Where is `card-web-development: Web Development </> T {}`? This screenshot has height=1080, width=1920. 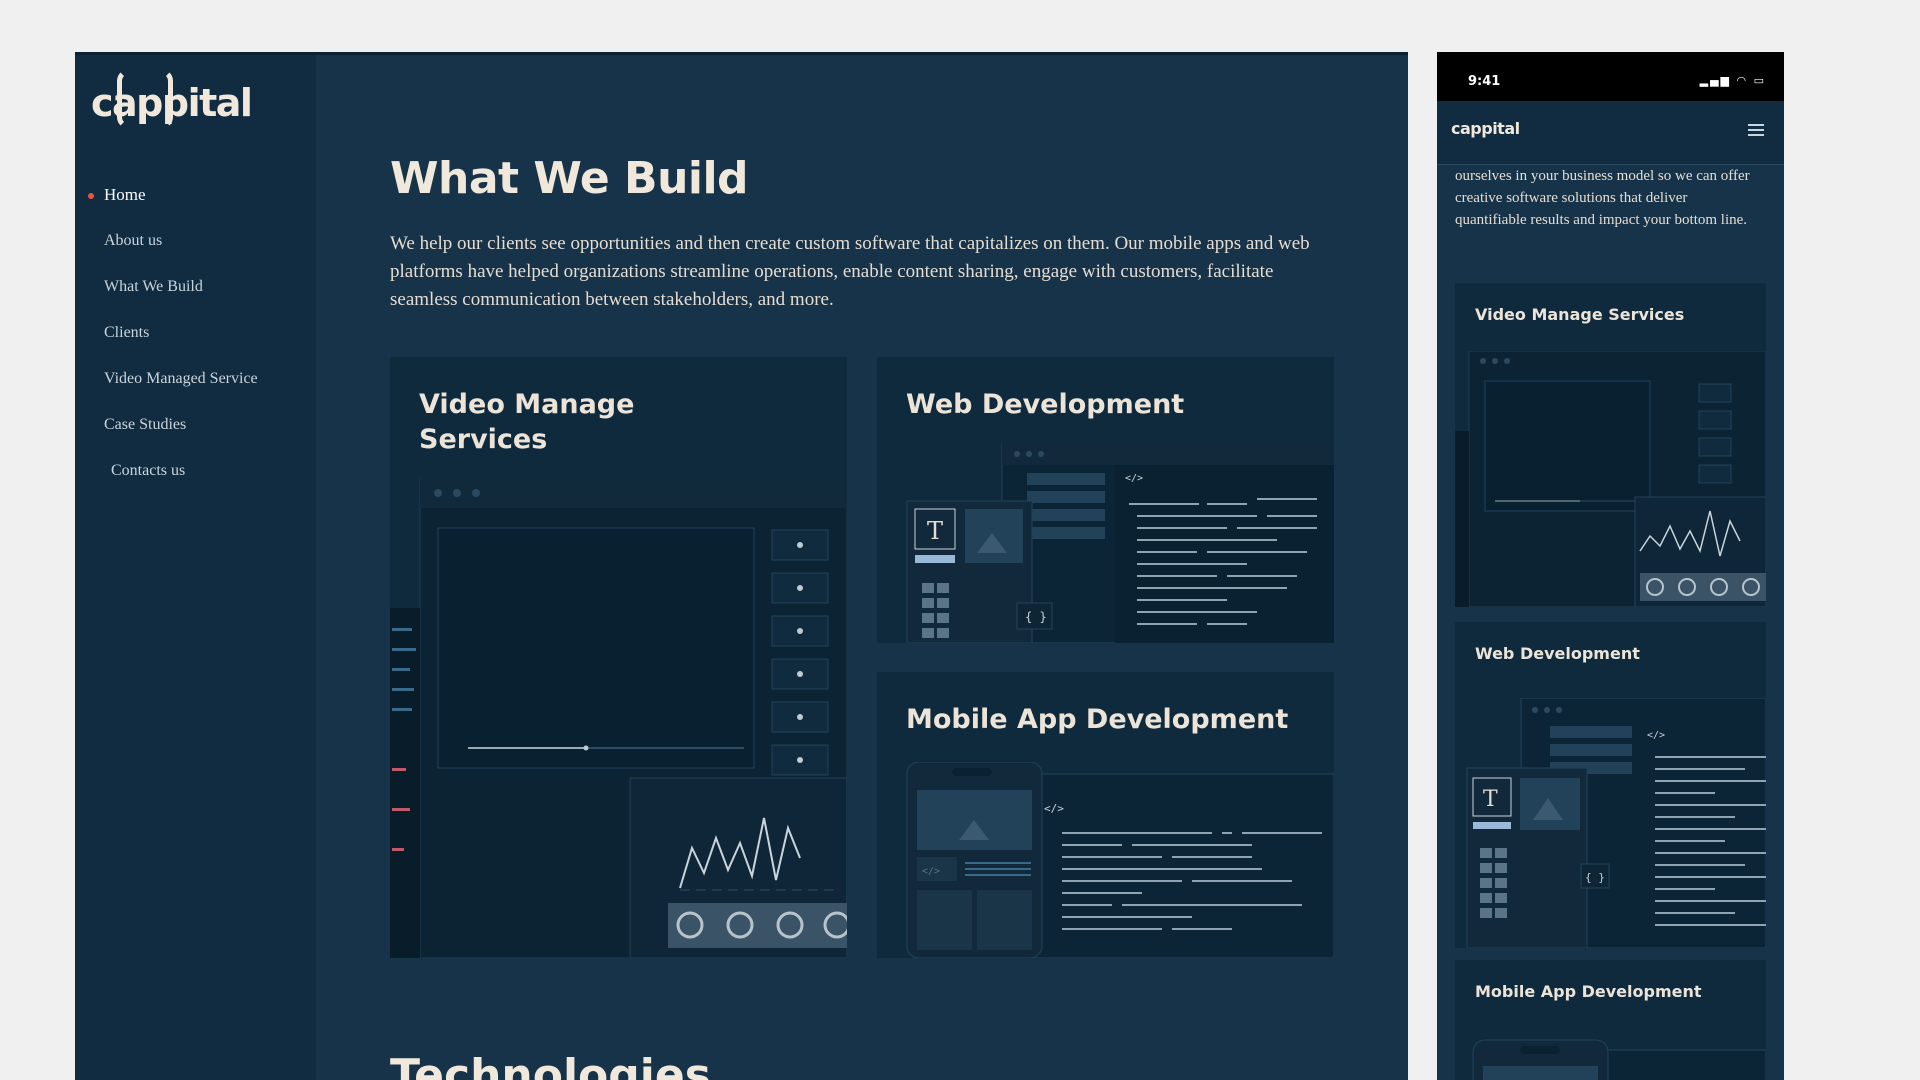 card-web-development: Web Development </> T {} is located at coordinates (1105, 500).